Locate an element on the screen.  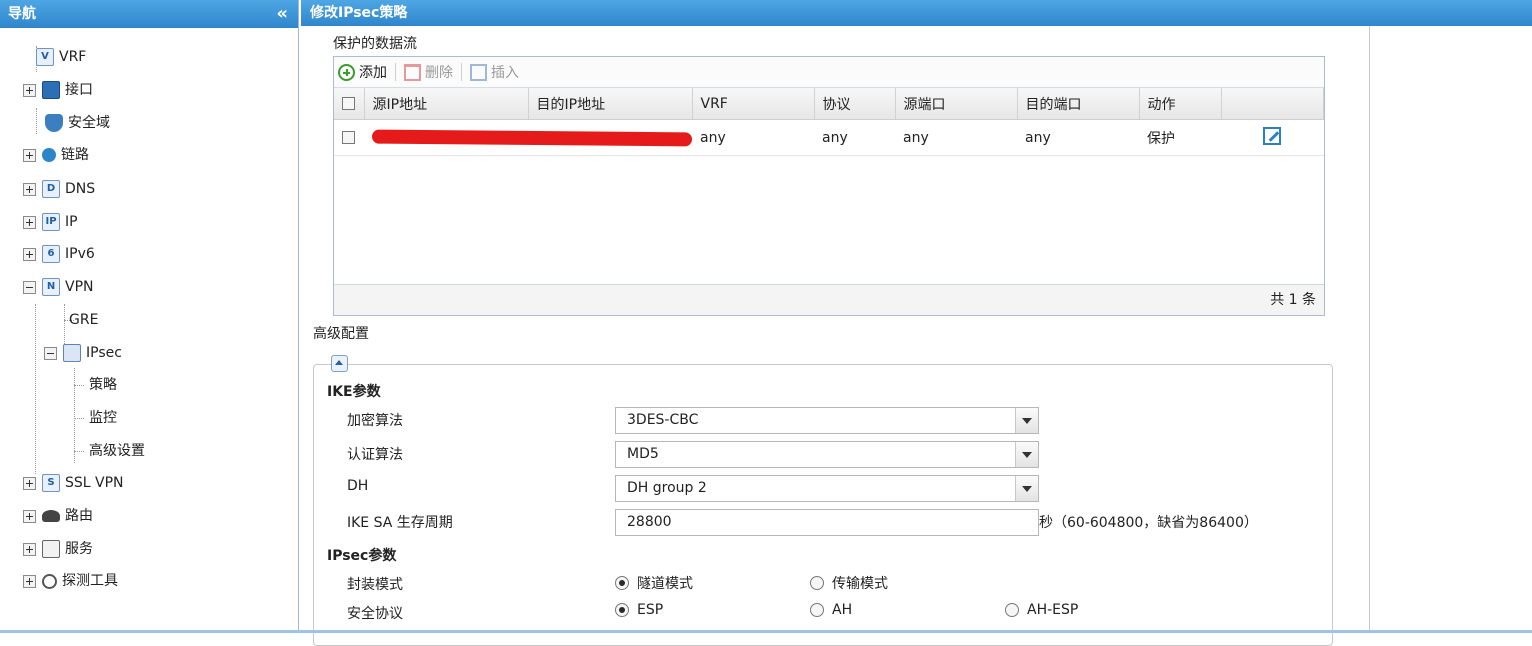
probe-tool-icon is located at coordinates (49, 581).